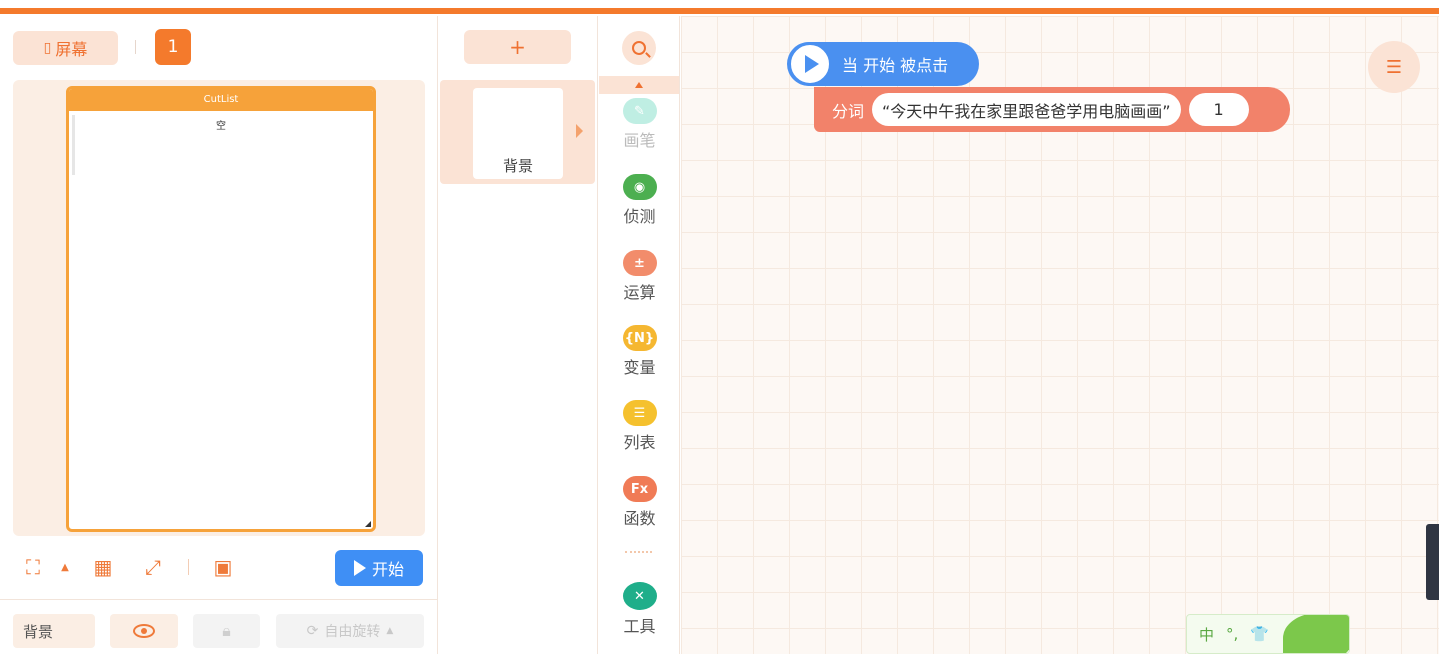 The height and width of the screenshot is (654, 1439). I want to click on fit-screen-icon: ⛶, so click(33, 567).